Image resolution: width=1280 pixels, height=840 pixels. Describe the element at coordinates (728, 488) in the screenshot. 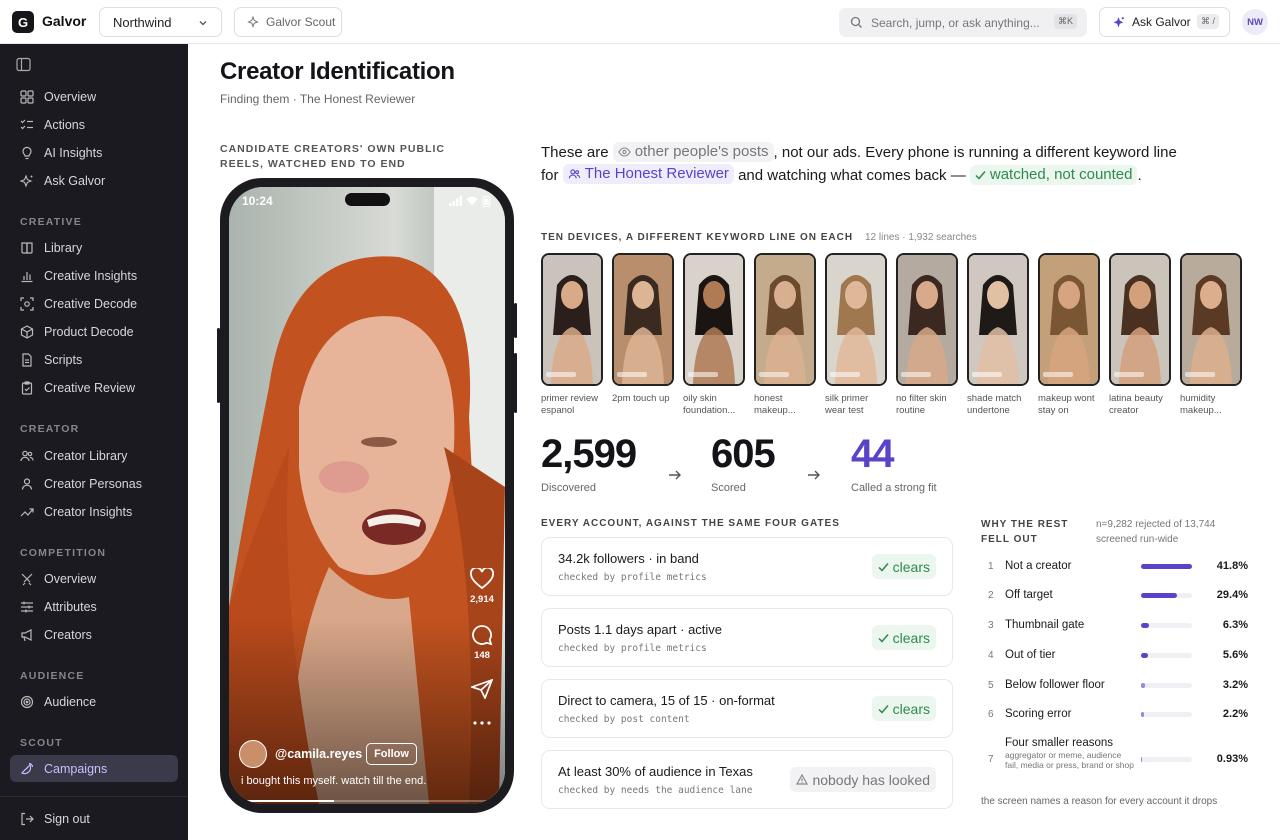

I see `funnel-scored-label: Scored` at that location.